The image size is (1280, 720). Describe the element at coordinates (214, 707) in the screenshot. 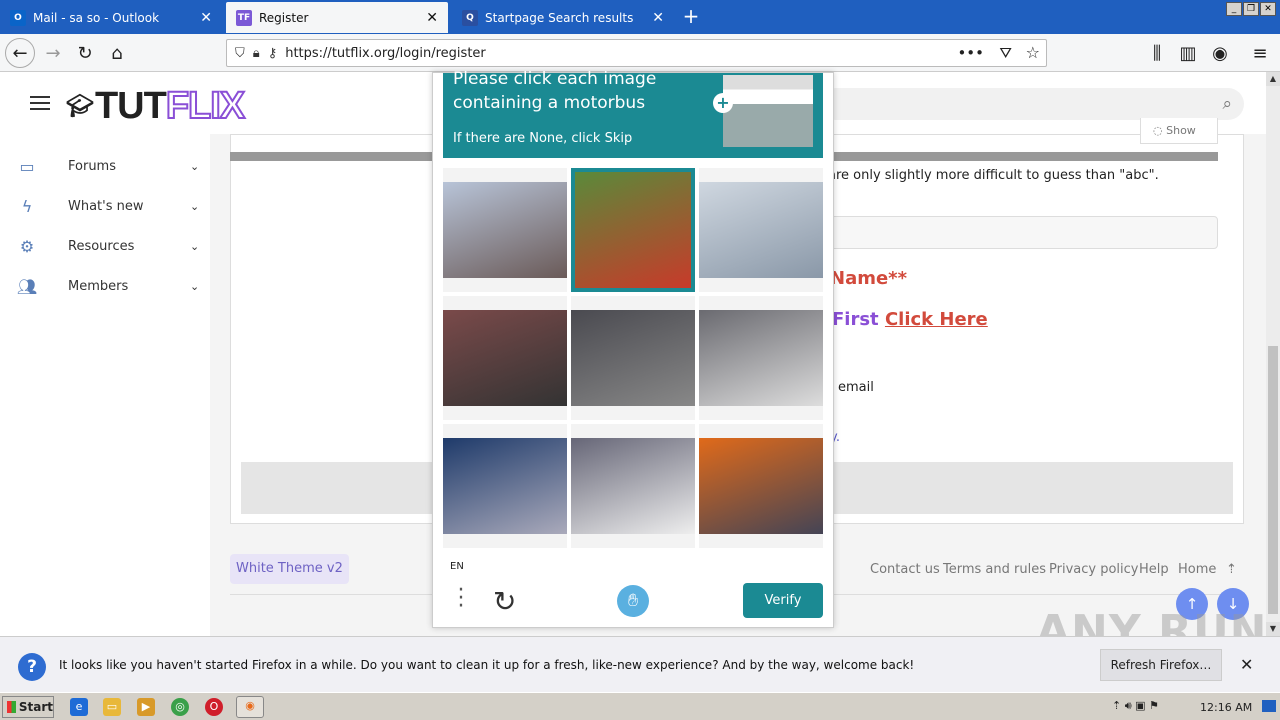

I see `opera-icon: O` at that location.